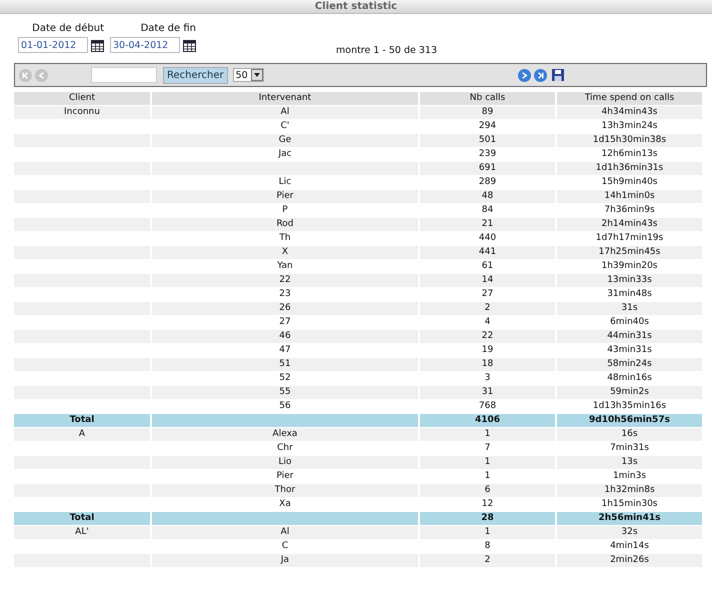 The width and height of the screenshot is (712, 600). I want to click on time-spent: 13s, so click(629, 462).